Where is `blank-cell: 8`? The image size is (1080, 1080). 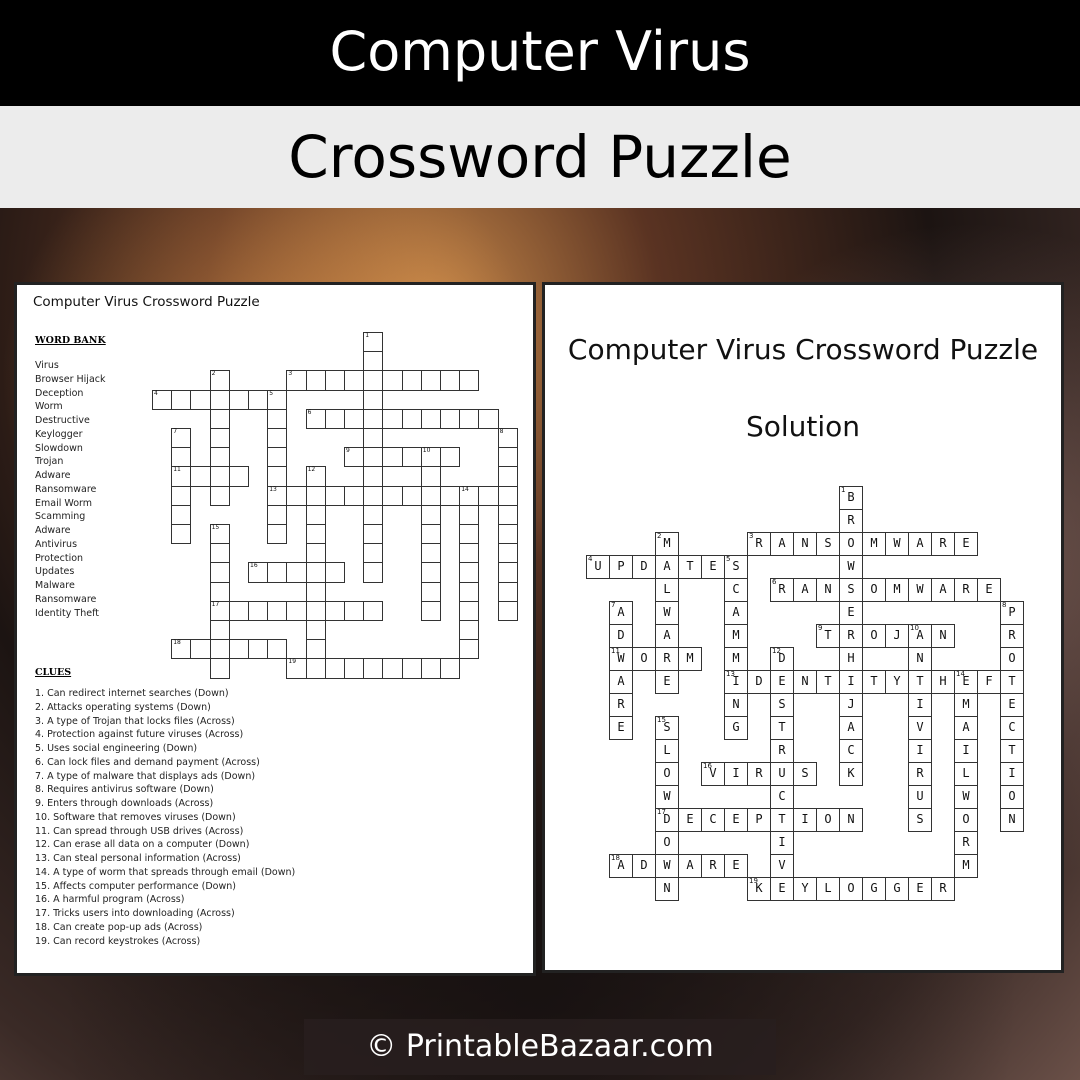
blank-cell: 8 is located at coordinates (507, 438).